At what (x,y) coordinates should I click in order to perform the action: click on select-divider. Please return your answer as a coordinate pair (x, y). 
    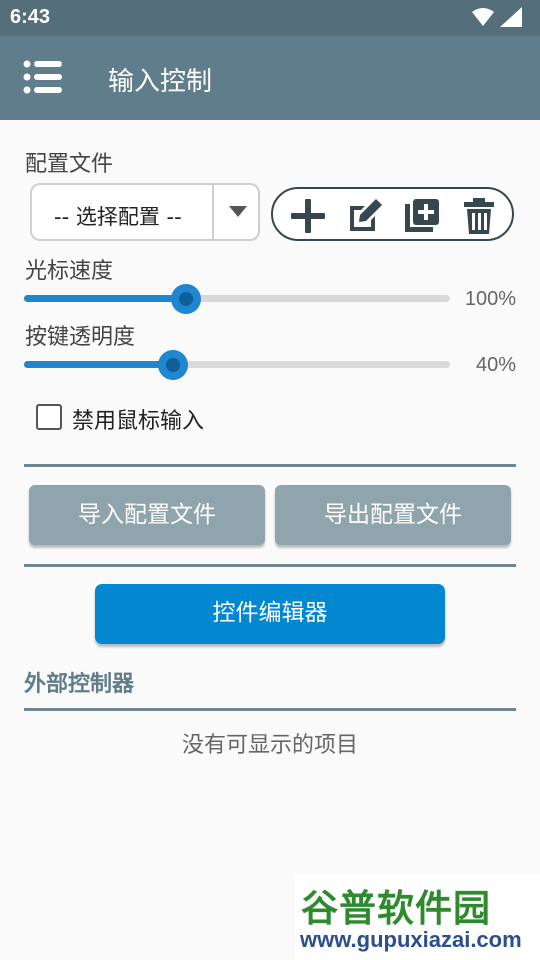
    Looking at the image, I should click on (213, 212).